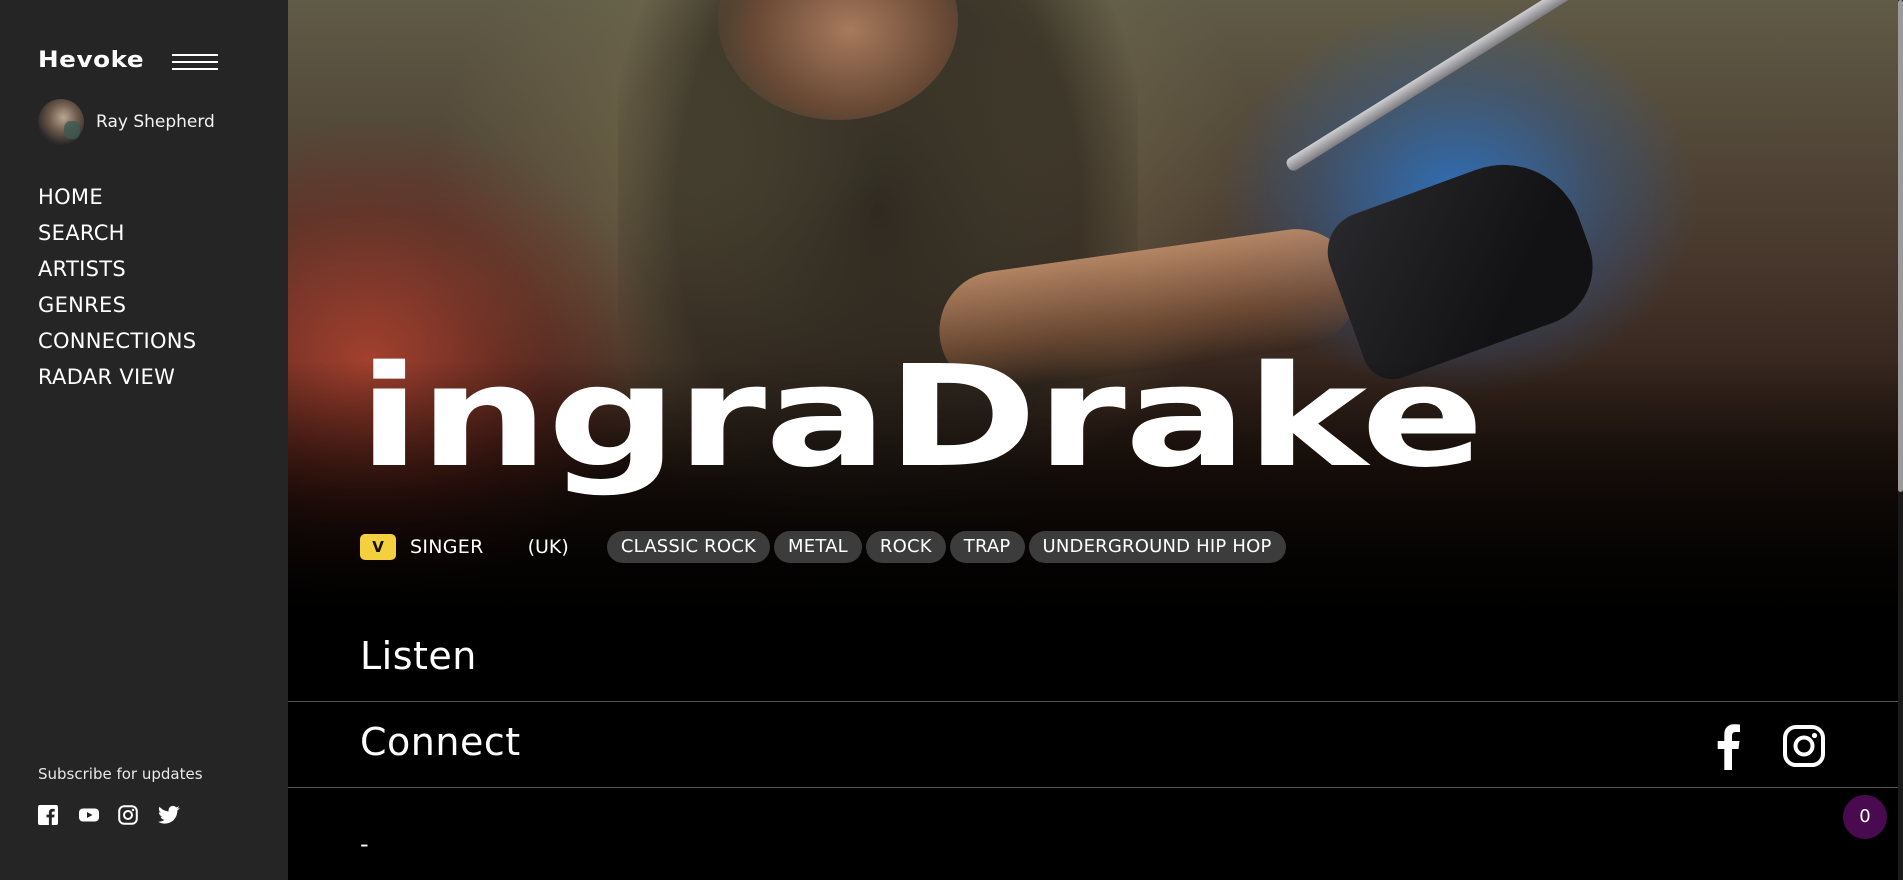 The image size is (1903, 880). I want to click on nav-item-search: SEARCH, so click(117, 236).